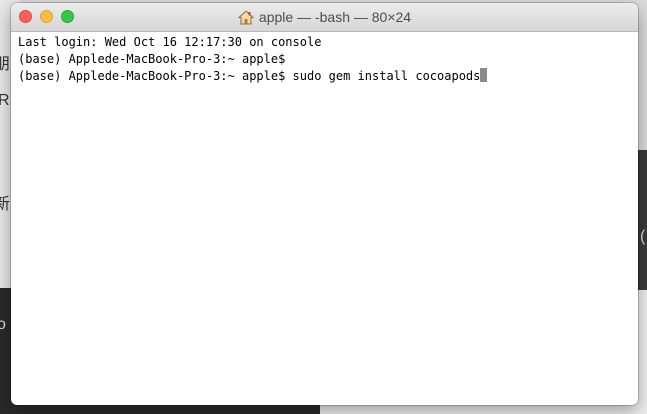 This screenshot has width=647, height=414. I want to click on terminal-line: (base) Applede-MacBook-Pro-3:~ apple$, so click(152, 59).